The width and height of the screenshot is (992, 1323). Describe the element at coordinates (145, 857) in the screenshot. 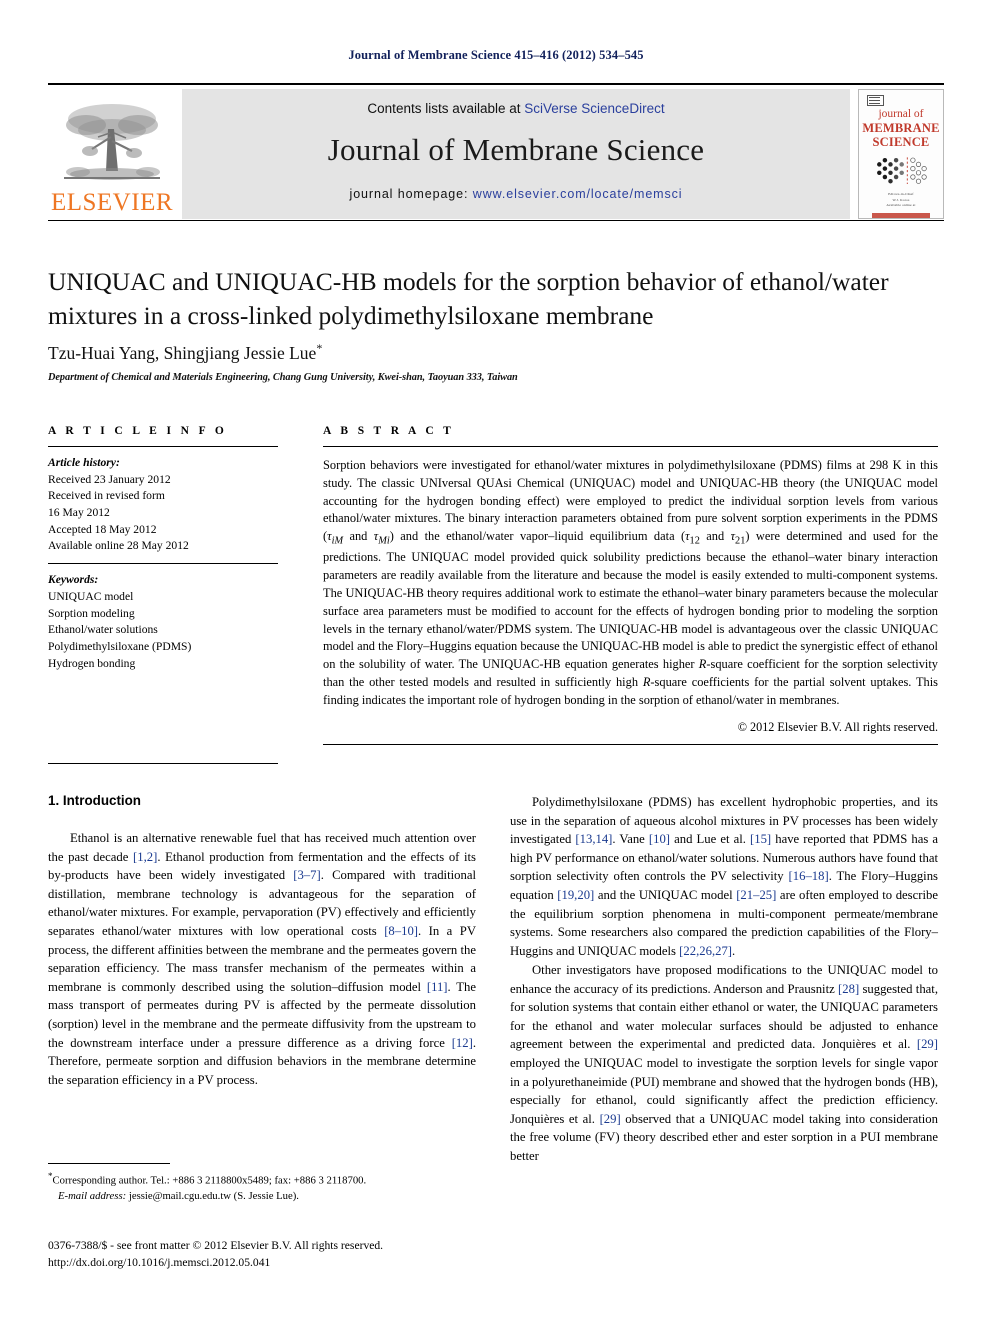

I see `citation-reference: [1,2]` at that location.